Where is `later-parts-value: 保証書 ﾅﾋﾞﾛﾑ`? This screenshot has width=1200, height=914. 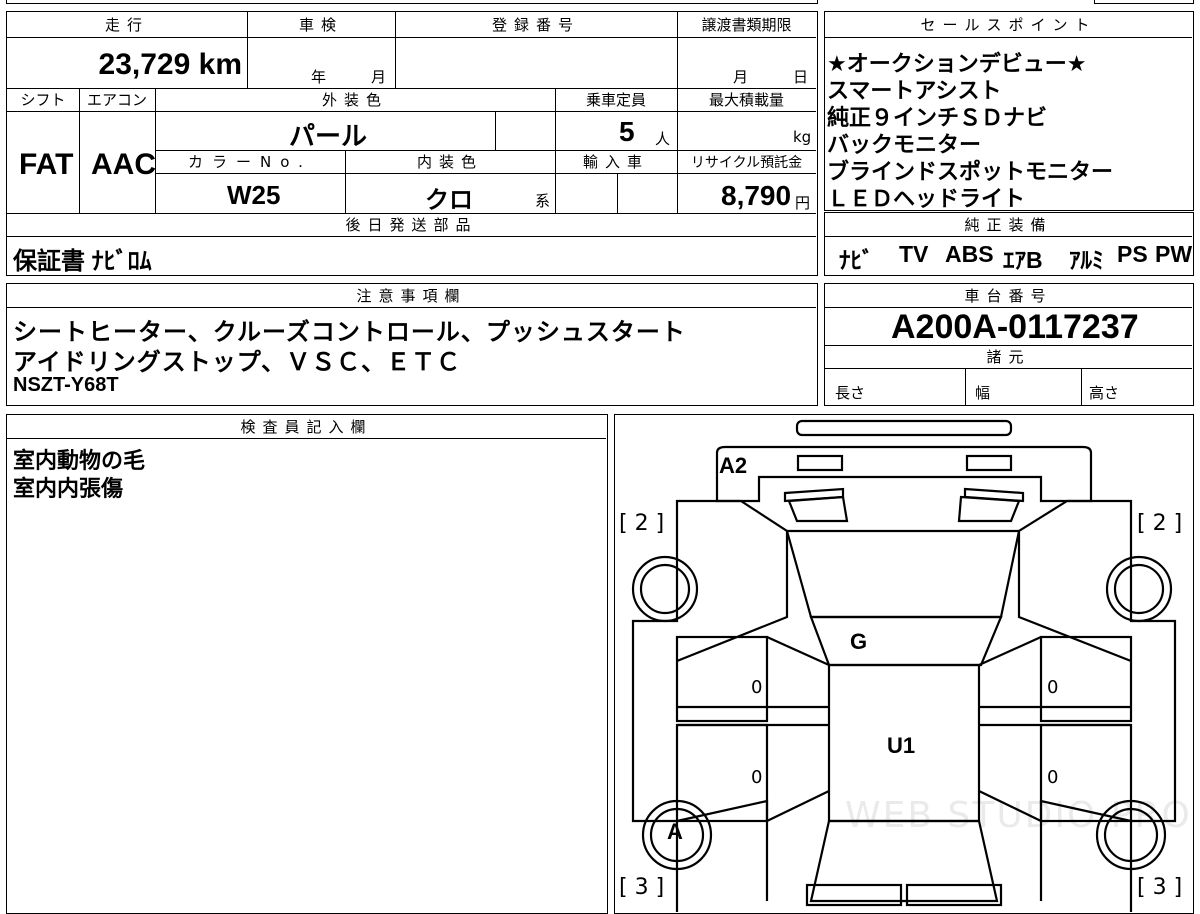
later-parts-value: 保証書 ﾅﾋﾞﾛﾑ is located at coordinates (82, 261).